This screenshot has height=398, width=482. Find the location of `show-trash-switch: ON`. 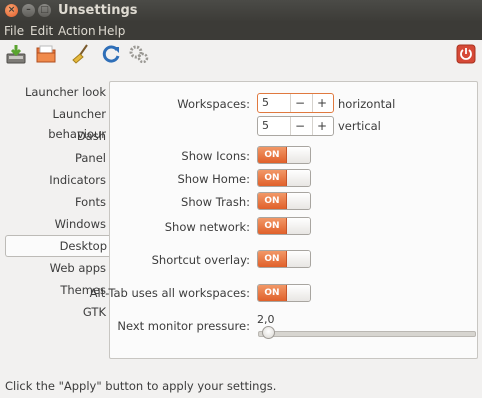

show-trash-switch: ON is located at coordinates (284, 201).